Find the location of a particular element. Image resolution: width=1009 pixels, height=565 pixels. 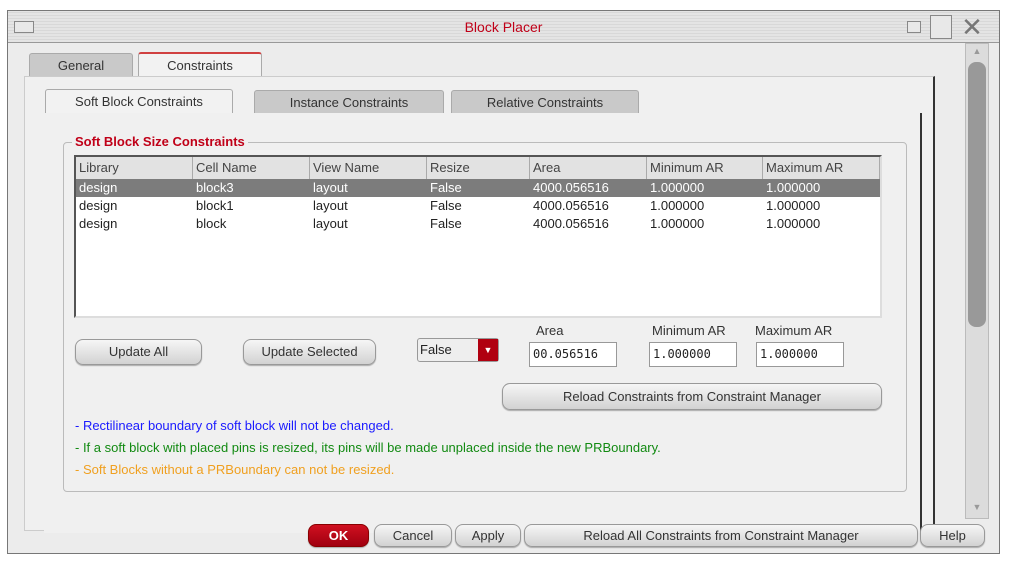

tab-constraints: Constraints is located at coordinates (200, 64).